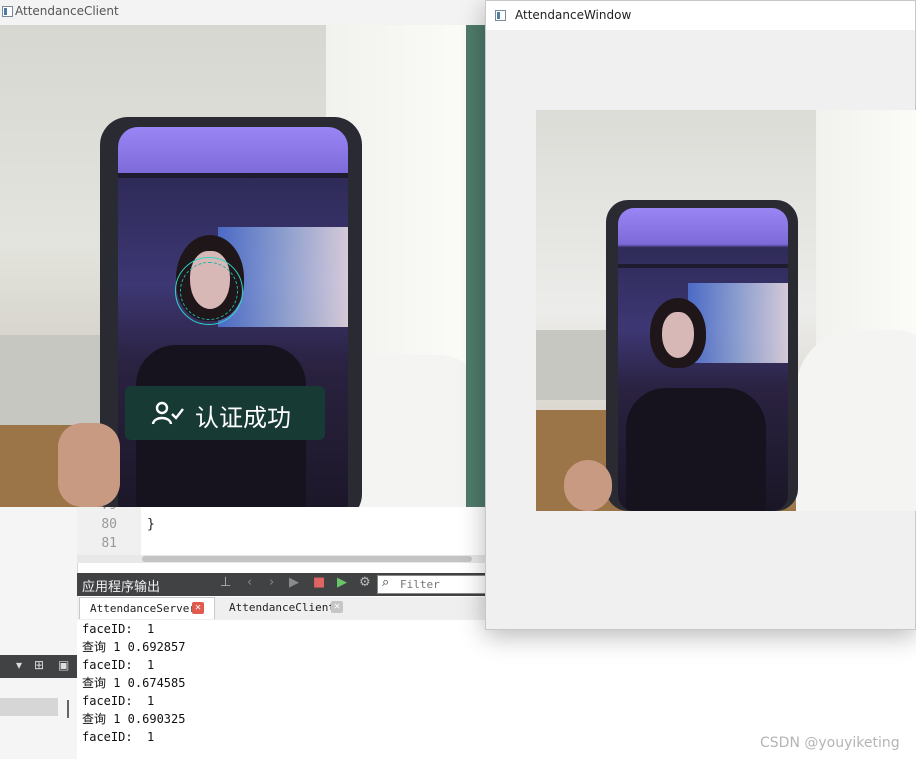  What do you see at coordinates (134, 719) in the screenshot?
I see `console-line: 查询 1 0.690325` at bounding box center [134, 719].